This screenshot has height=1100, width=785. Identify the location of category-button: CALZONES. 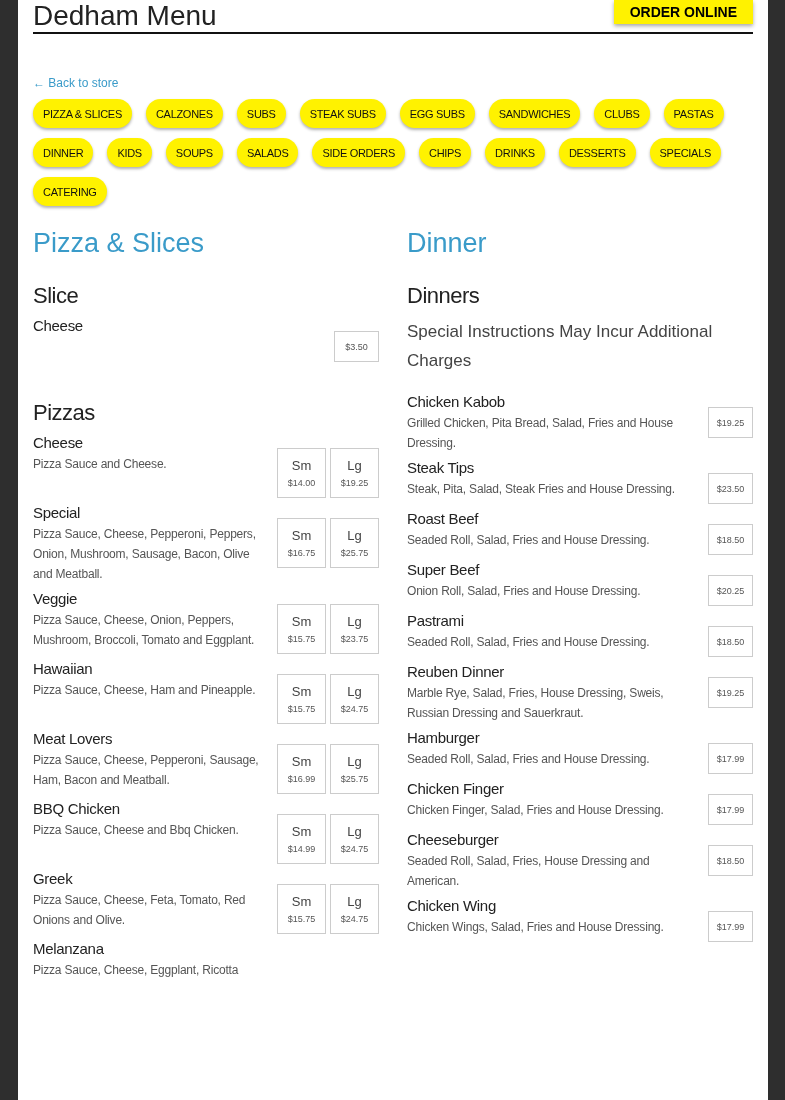
(184, 113).